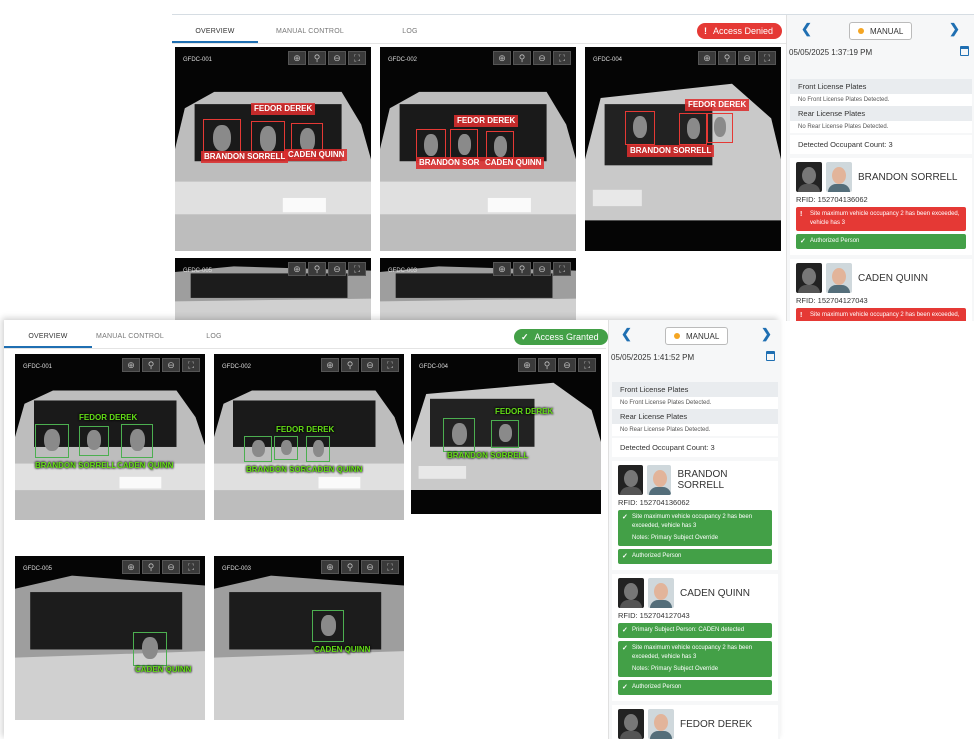 This screenshot has height=739, width=974. Describe the element at coordinates (309, 638) in the screenshot. I see `camera-tile: GFDC-003 ⊕ ⚲ ⊖ ⛶ CADEN QUINN` at that location.